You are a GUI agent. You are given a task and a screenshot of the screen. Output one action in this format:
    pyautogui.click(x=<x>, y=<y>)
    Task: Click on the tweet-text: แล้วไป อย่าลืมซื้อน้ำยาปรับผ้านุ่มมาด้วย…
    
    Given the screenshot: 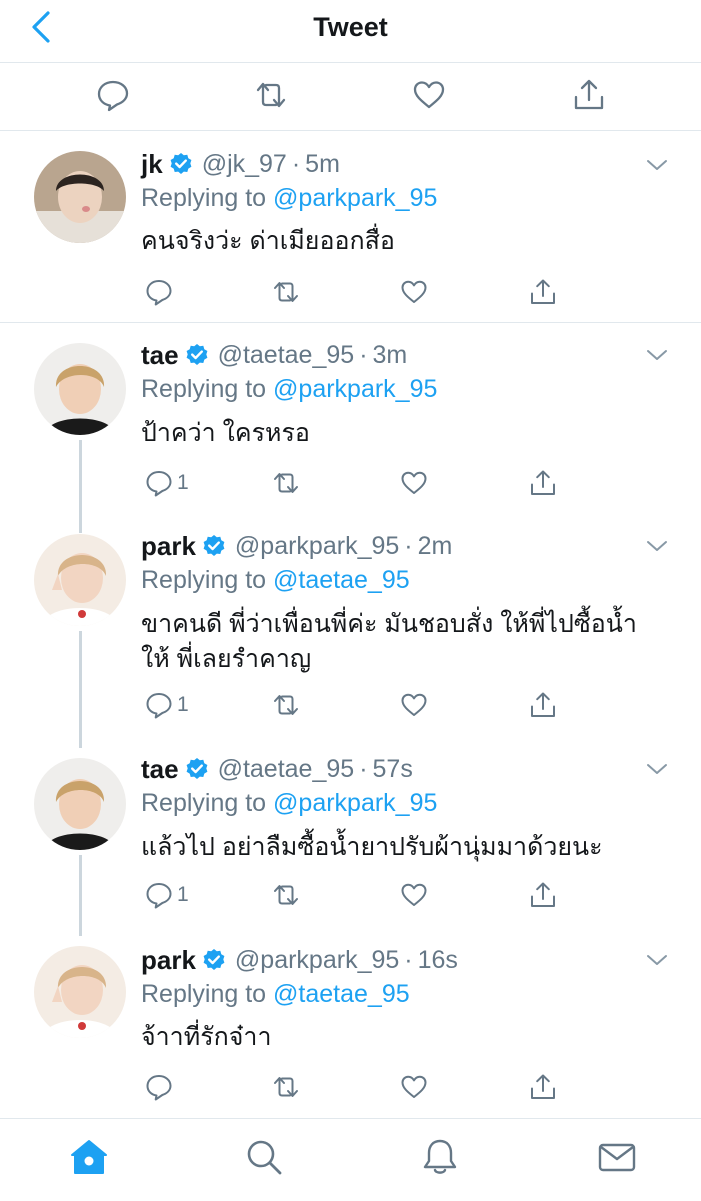 What is the action you would take?
    pyautogui.click(x=372, y=847)
    